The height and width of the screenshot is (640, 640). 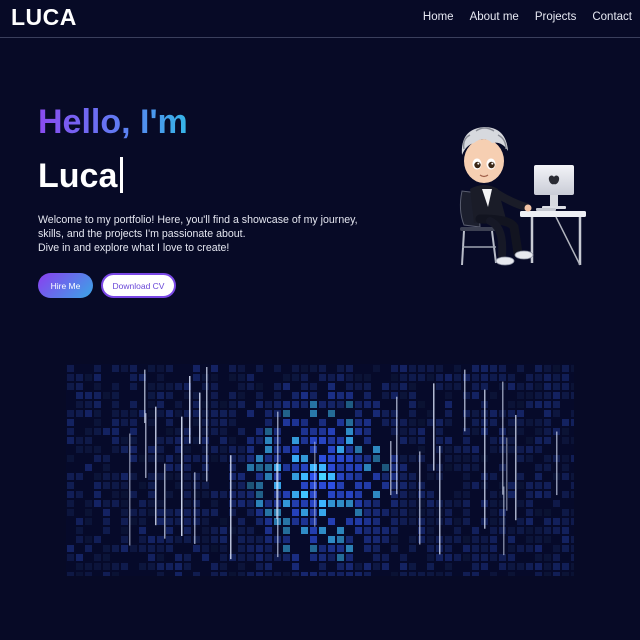 I want to click on nav-link-about: About me, so click(x=494, y=17).